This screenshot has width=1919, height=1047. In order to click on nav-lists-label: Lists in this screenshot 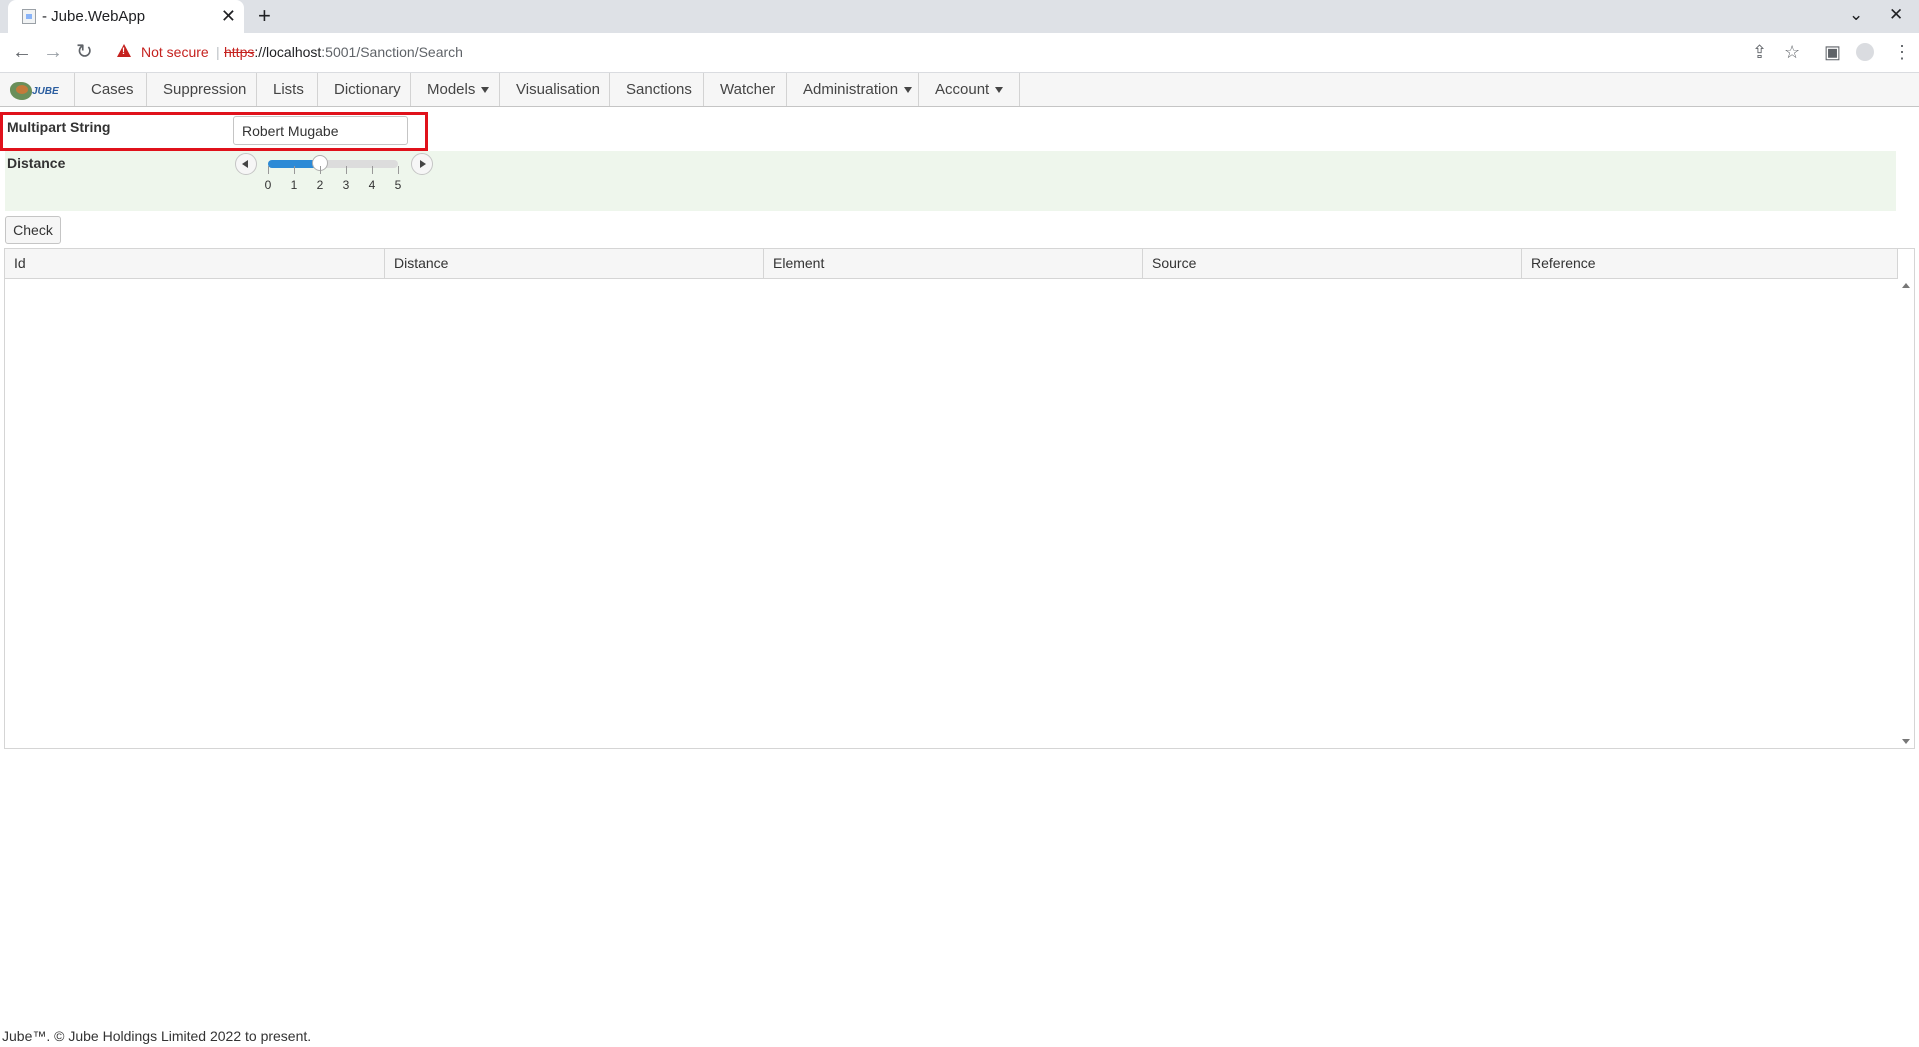, I will do `click(288, 89)`.